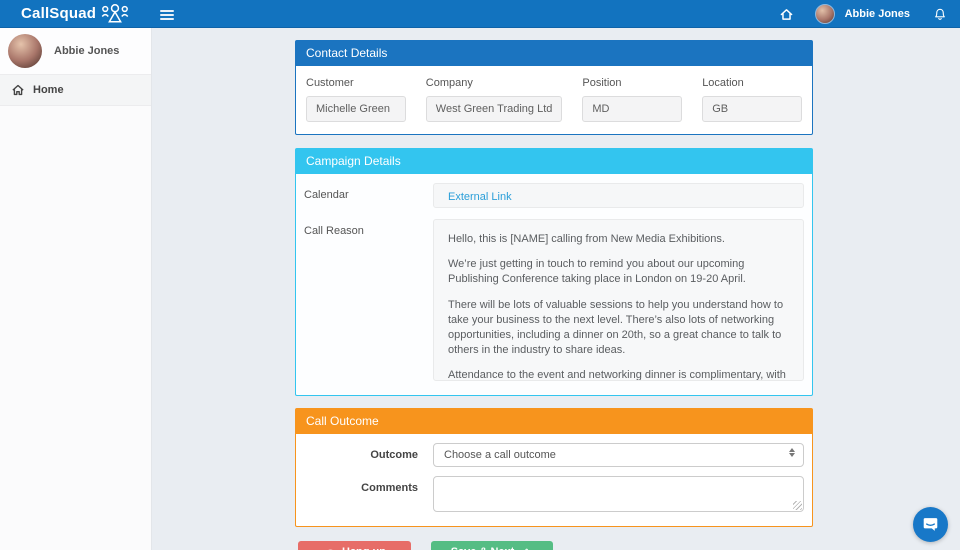 The width and height of the screenshot is (960, 550). Describe the element at coordinates (364, 548) in the screenshot. I see `hang-up-label: Hang up` at that location.